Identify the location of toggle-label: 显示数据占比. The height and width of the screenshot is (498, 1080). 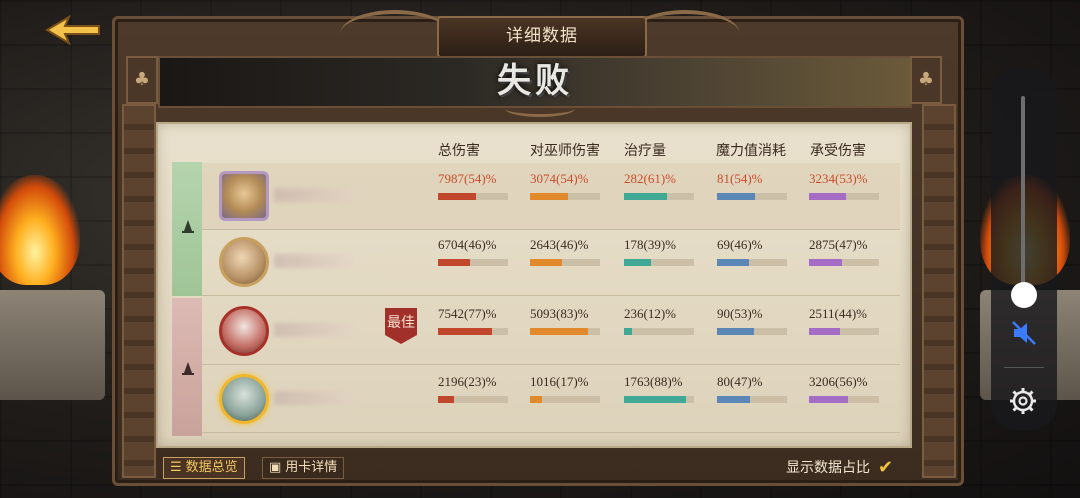
(828, 468).